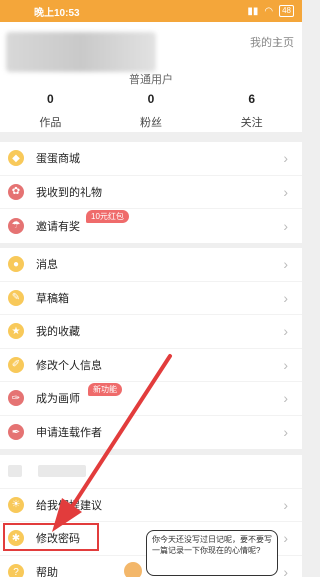 The image size is (320, 577). What do you see at coordinates (286, 11) in the screenshot?
I see `battery-icon: 48` at bounding box center [286, 11].